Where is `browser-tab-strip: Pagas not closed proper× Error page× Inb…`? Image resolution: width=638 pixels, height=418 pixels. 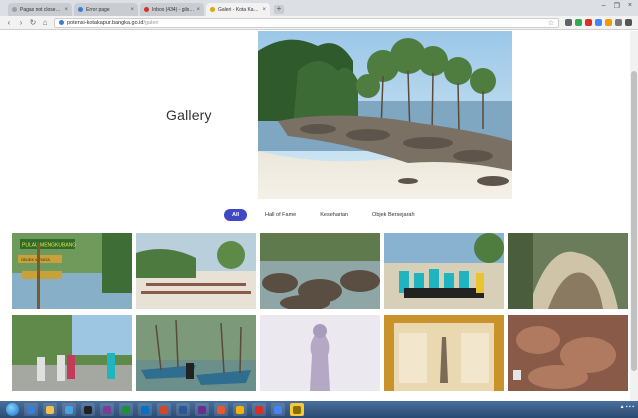 browser-tab-strip: Pagas not closed proper× Error page× Inb… is located at coordinates (319, 8).